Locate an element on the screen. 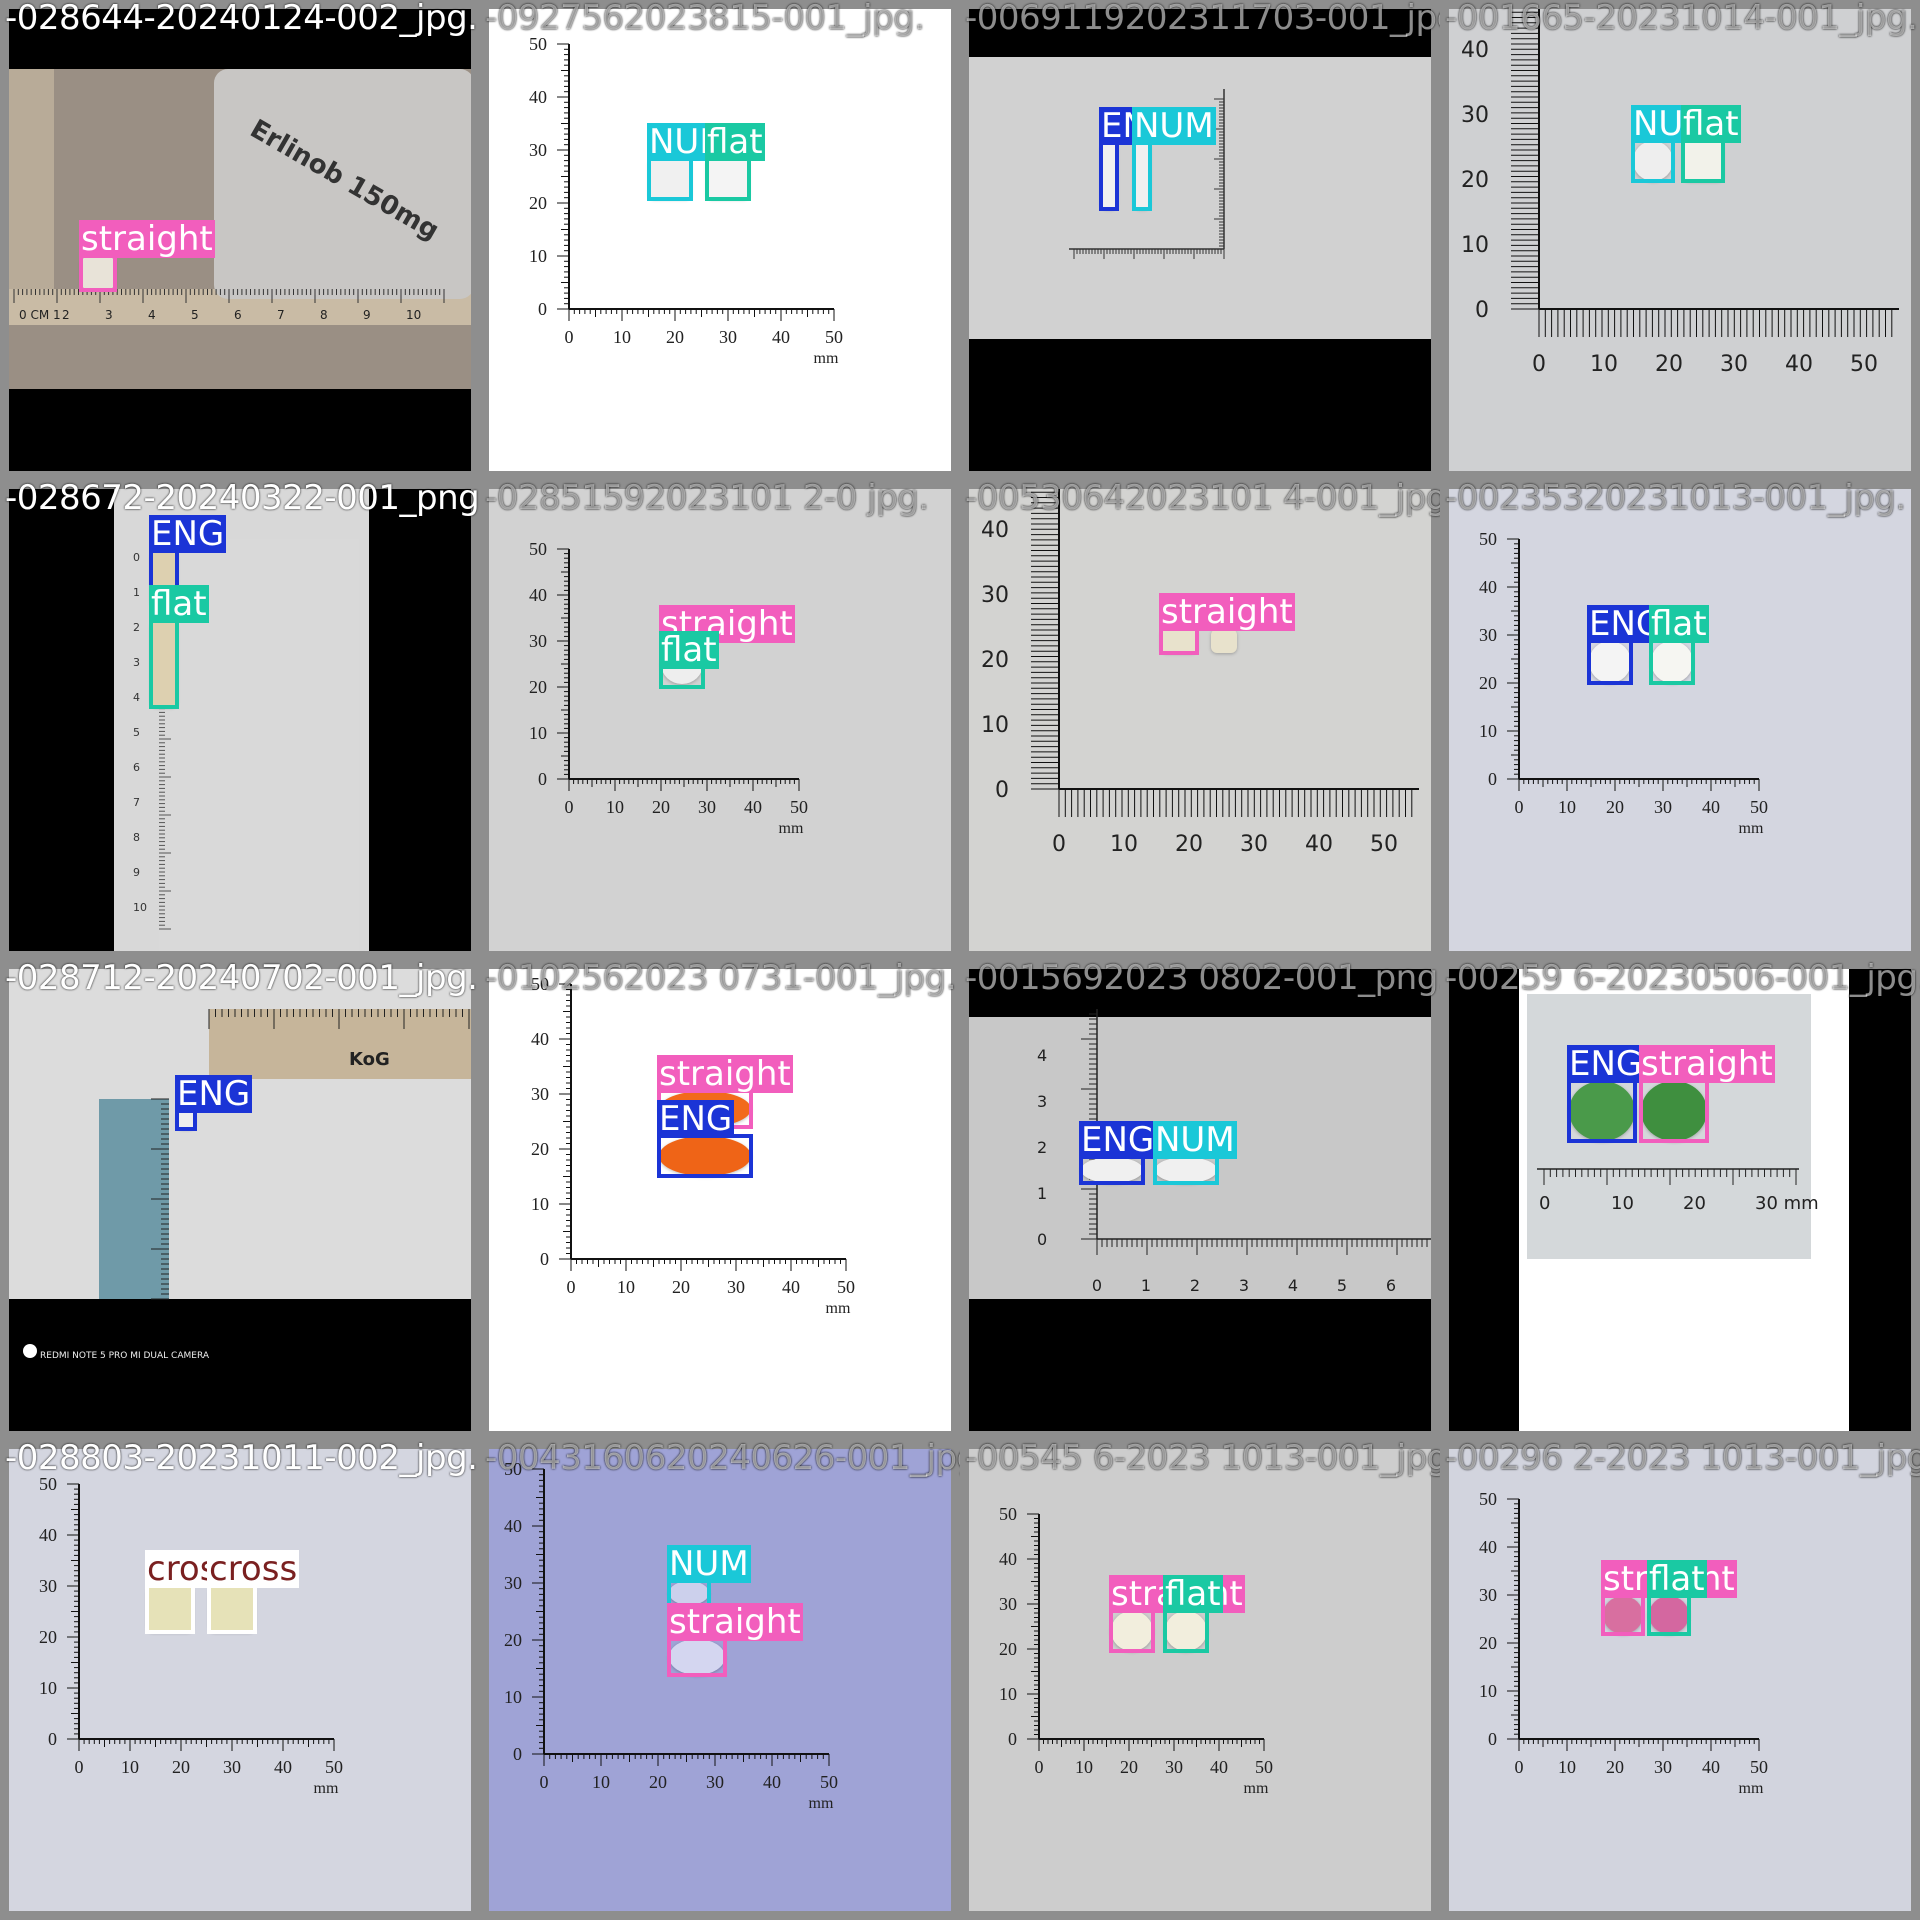 The width and height of the screenshot is (1920, 1920). ruler-label: 6 is located at coordinates (136, 767).